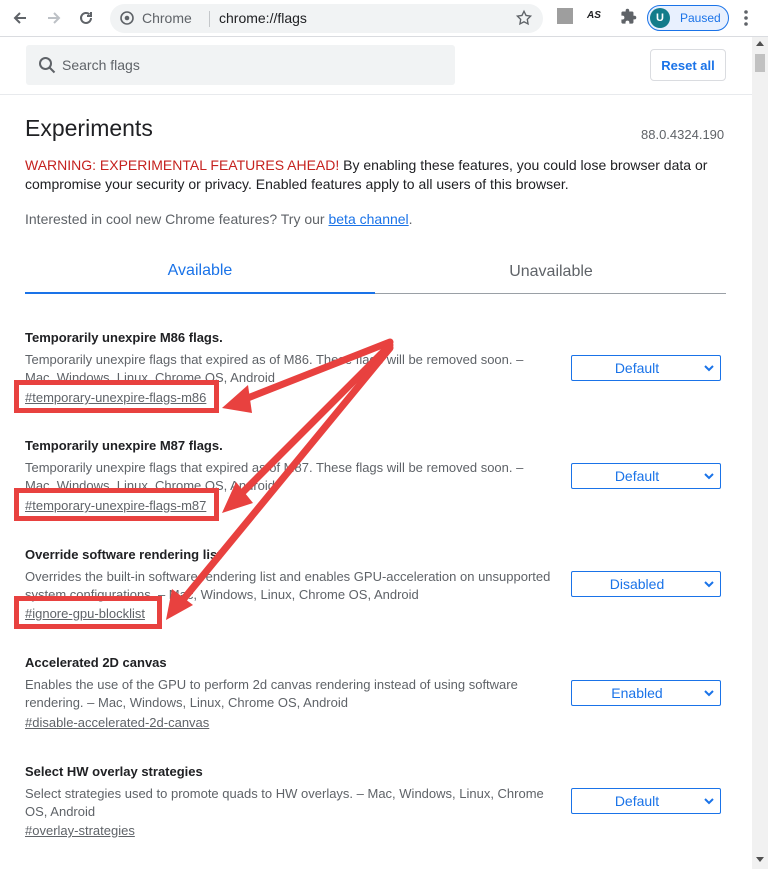 The height and width of the screenshot is (869, 768). What do you see at coordinates (760, 859) in the screenshot?
I see `scroll-down-icon` at bounding box center [760, 859].